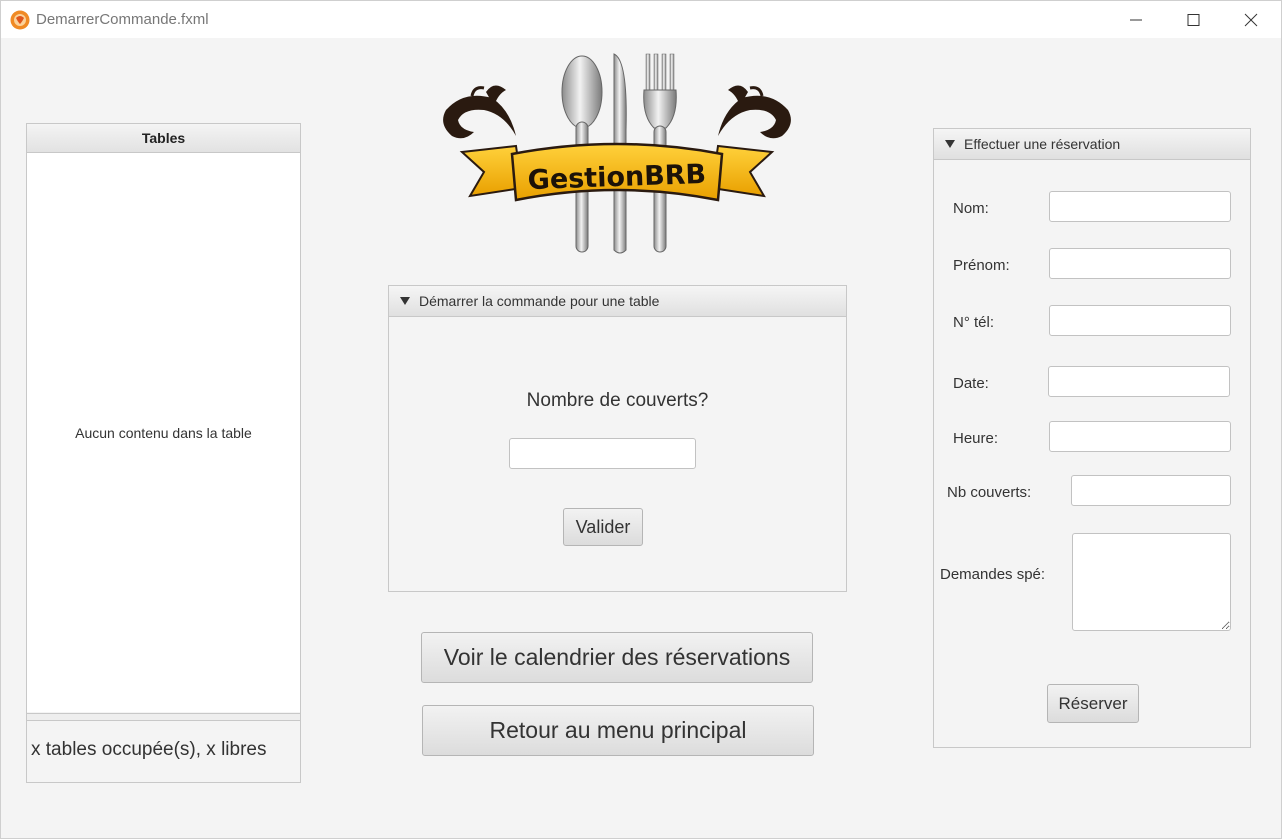 The height and width of the screenshot is (839, 1282). What do you see at coordinates (976, 438) in the screenshot?
I see `heure-label: Heure:` at bounding box center [976, 438].